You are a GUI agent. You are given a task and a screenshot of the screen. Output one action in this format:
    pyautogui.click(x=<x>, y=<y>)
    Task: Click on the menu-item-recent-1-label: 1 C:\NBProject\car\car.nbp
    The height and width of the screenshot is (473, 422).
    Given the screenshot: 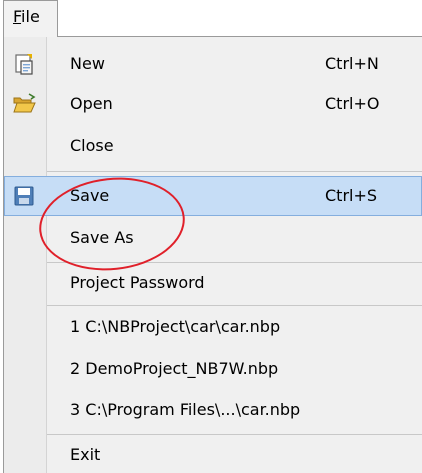 What is the action you would take?
    pyautogui.click(x=175, y=326)
    